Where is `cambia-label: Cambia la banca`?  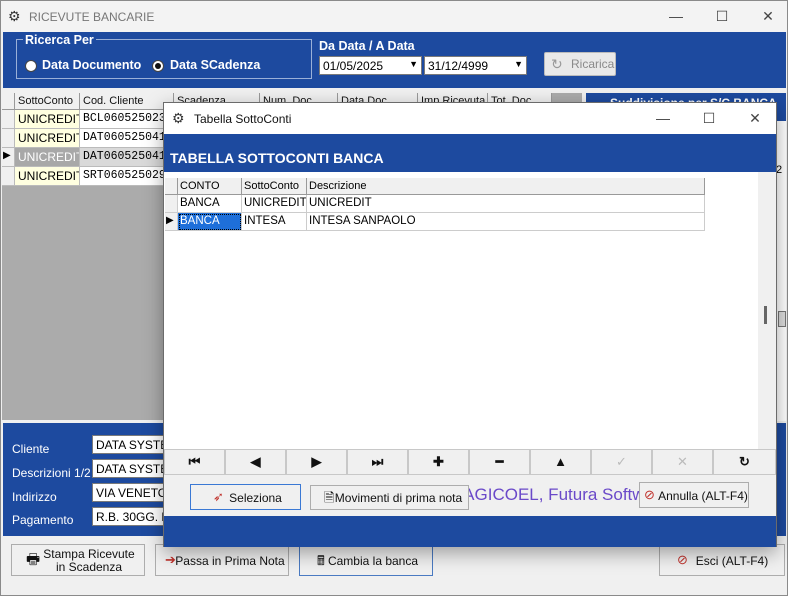 cambia-label: Cambia la banca is located at coordinates (373, 561).